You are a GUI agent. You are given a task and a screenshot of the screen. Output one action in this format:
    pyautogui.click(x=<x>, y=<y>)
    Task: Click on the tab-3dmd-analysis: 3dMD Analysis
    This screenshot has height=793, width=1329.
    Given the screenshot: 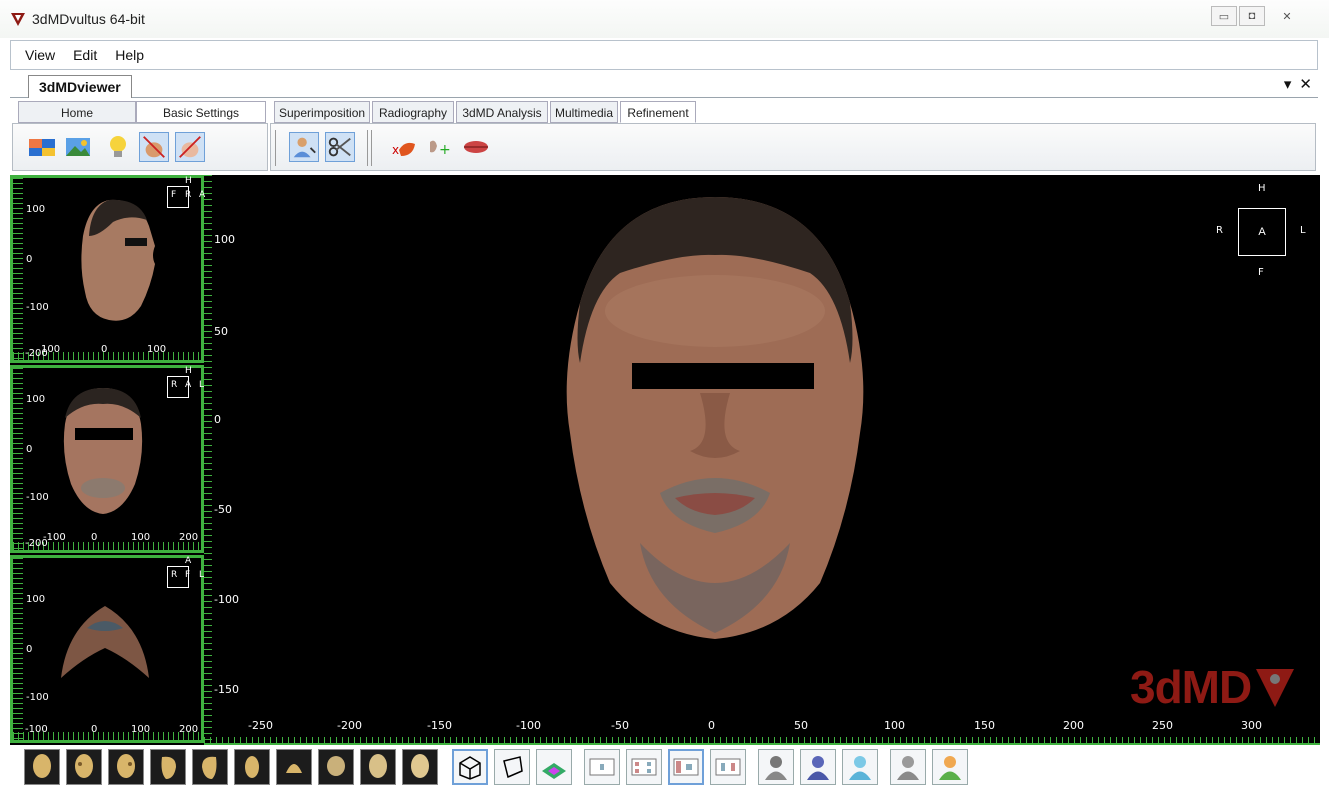 What is the action you would take?
    pyautogui.click(x=502, y=112)
    